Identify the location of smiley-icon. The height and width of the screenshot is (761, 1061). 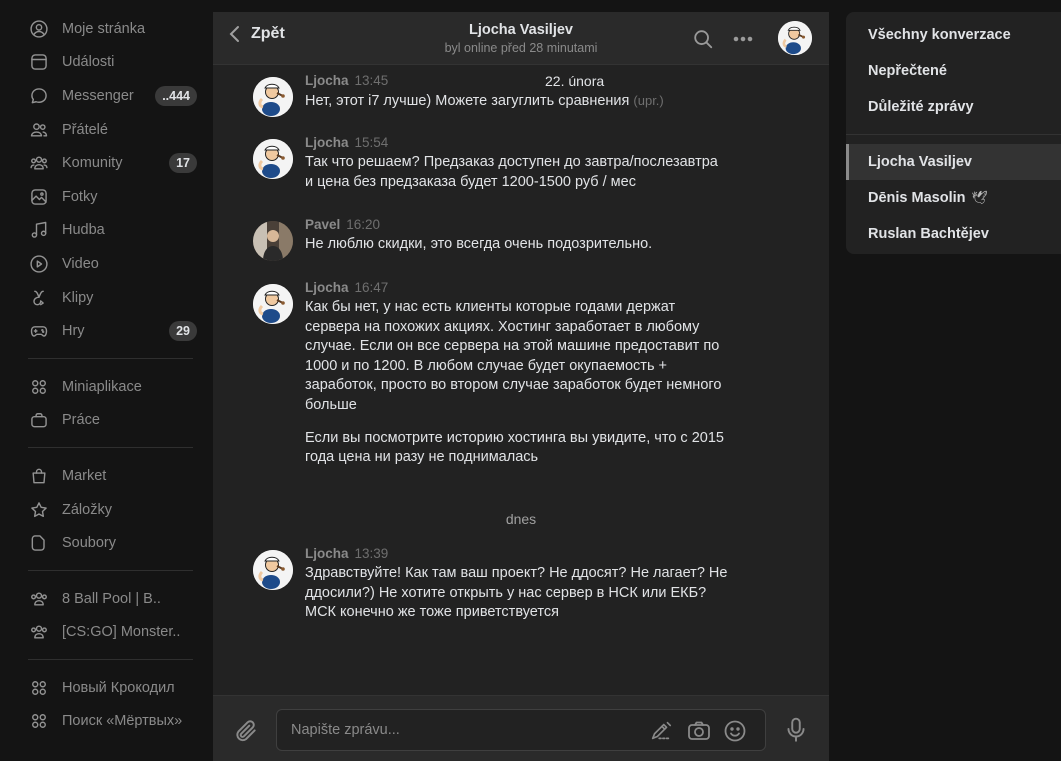
(735, 731).